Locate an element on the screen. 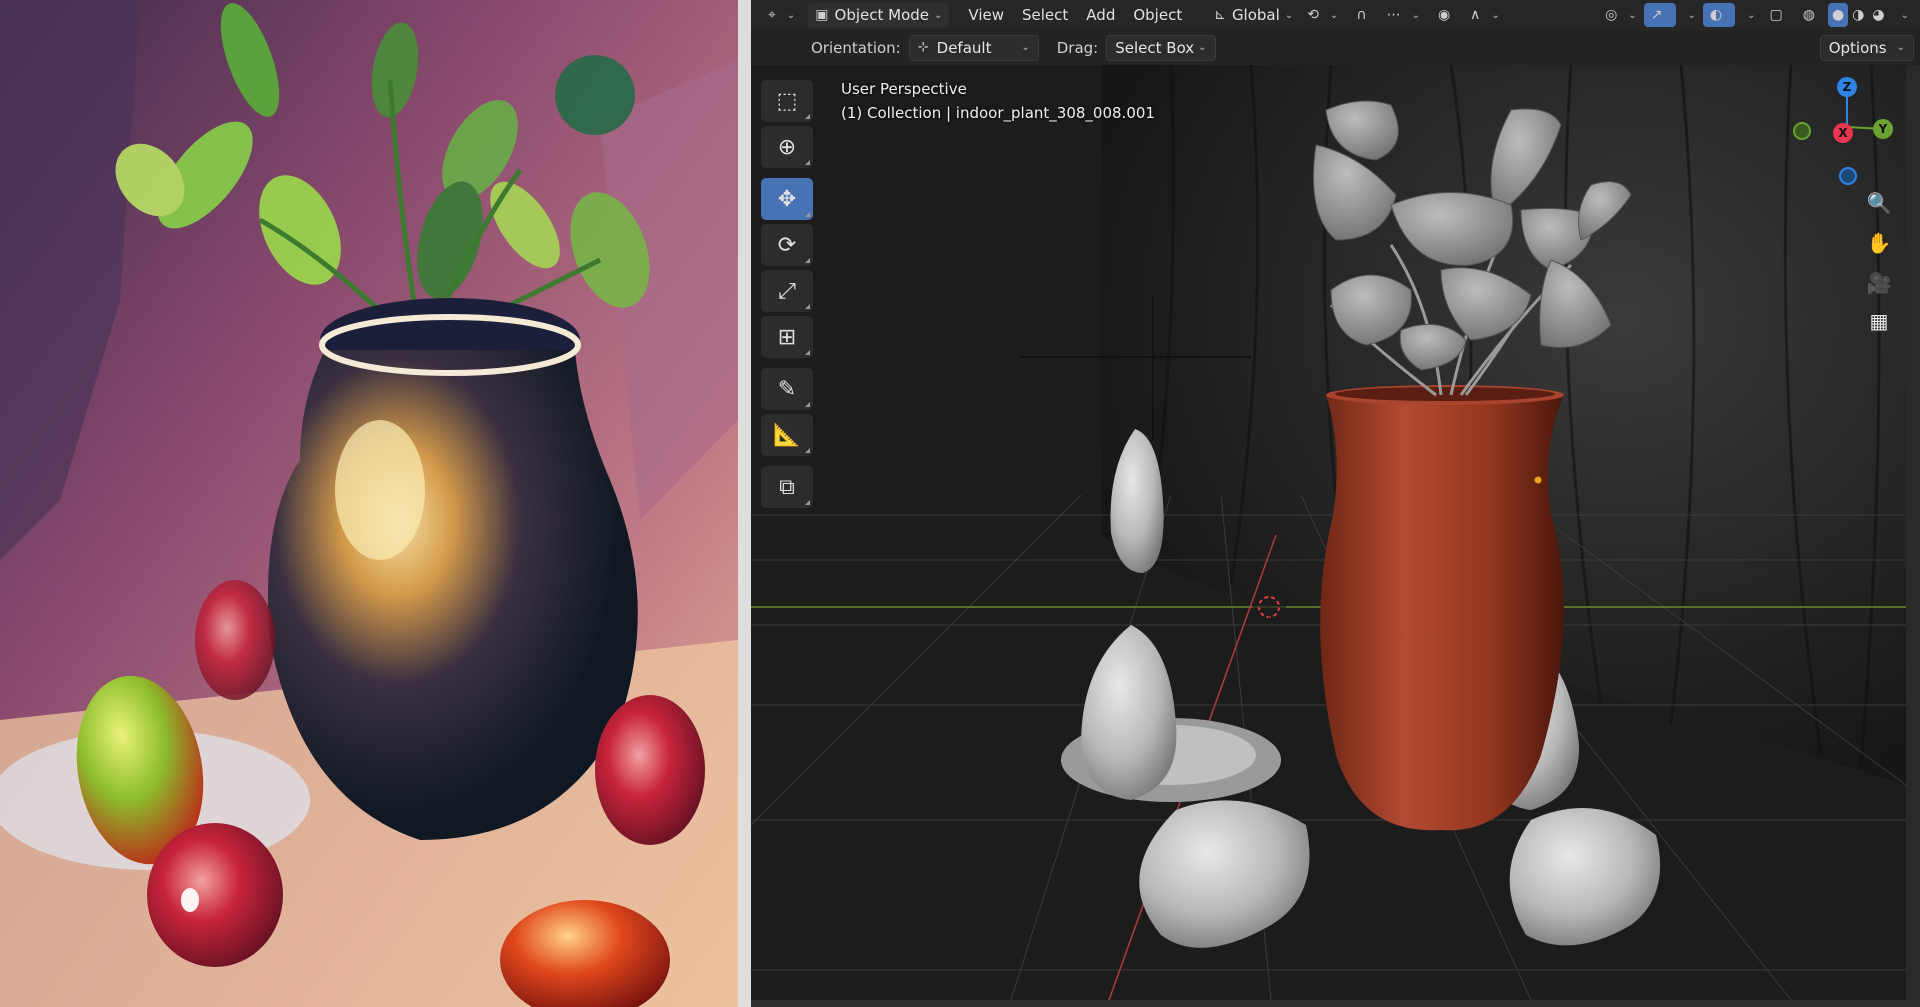 The image size is (1920, 1007). pan-hand-icon: ✋ is located at coordinates (1879, 243).